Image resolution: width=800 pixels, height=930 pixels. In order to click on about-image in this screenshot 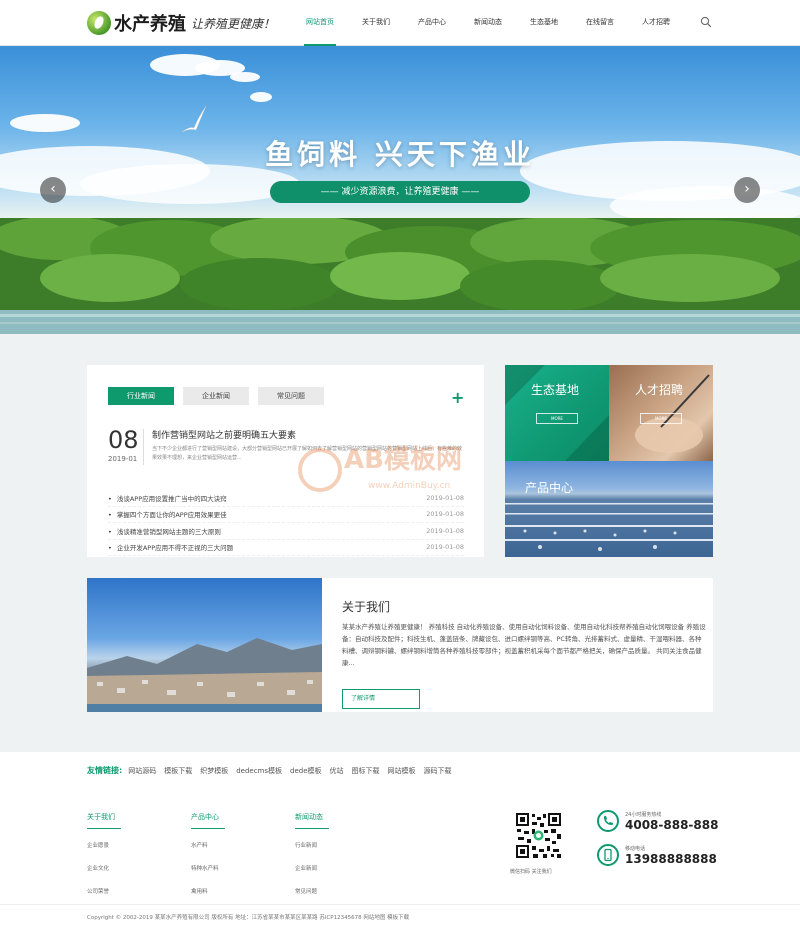, I will do `click(204, 645)`.